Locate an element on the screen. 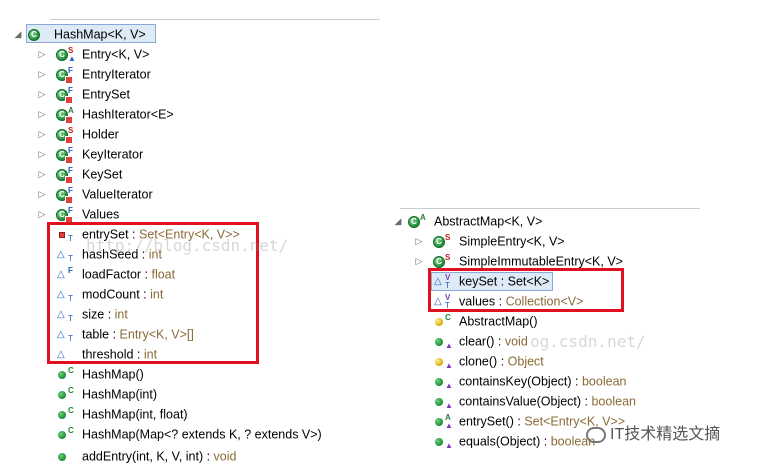  chat-bubble-icon is located at coordinates (596, 434).